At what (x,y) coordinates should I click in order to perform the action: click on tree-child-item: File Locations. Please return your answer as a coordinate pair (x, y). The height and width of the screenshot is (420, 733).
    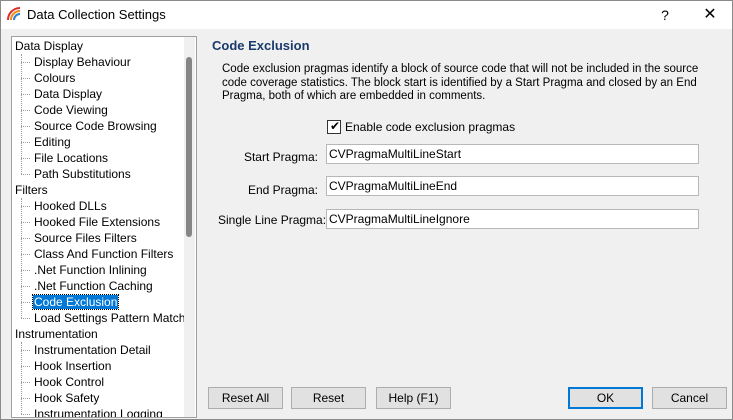
    Looking at the image, I should click on (71, 158).